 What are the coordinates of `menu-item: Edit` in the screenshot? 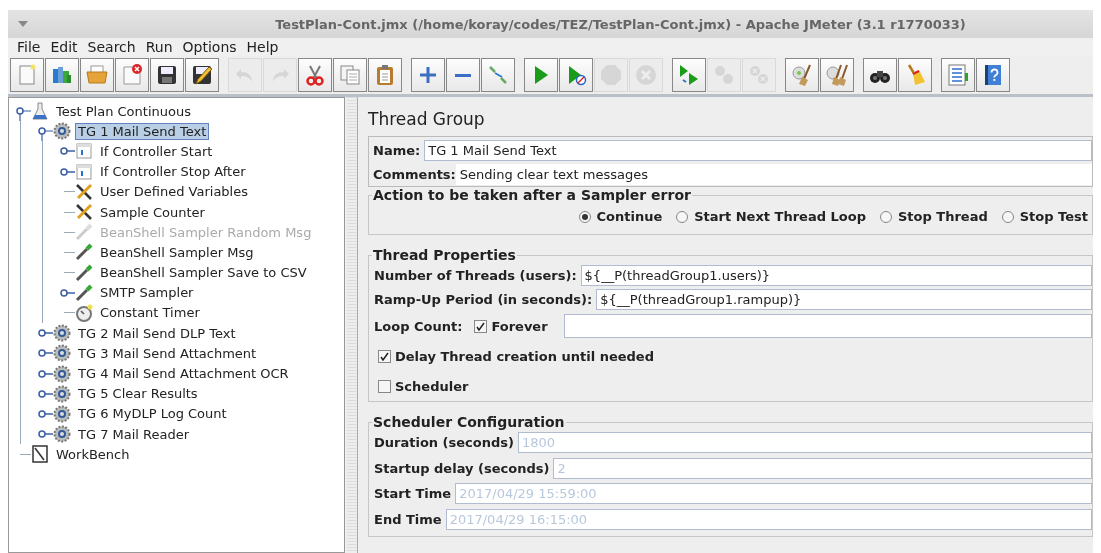 It's located at (64, 47).